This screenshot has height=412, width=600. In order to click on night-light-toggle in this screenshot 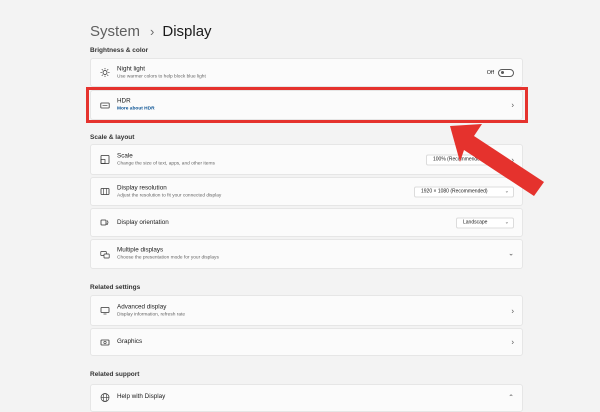, I will do `click(506, 72)`.